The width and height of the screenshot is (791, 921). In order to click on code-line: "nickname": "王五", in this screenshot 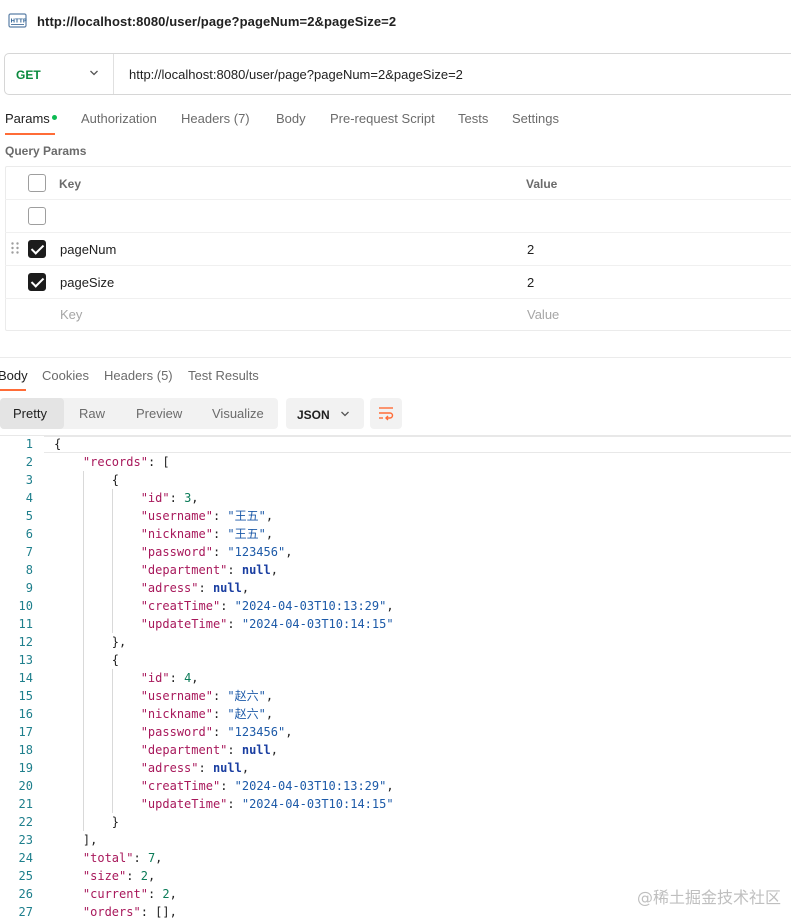, I will do `click(207, 534)`.